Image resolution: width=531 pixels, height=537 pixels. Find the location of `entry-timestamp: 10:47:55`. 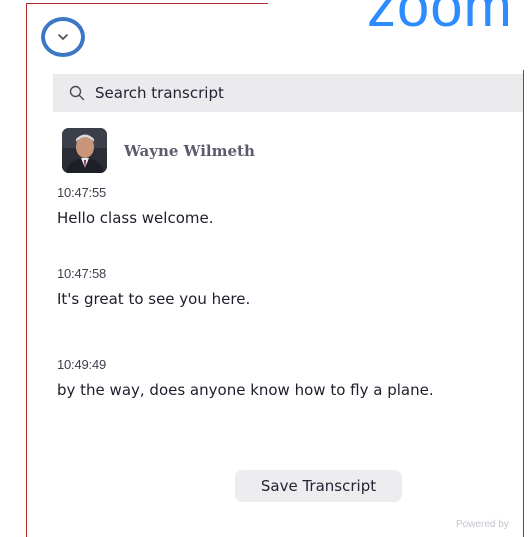

entry-timestamp: 10:47:55 is located at coordinates (82, 192).